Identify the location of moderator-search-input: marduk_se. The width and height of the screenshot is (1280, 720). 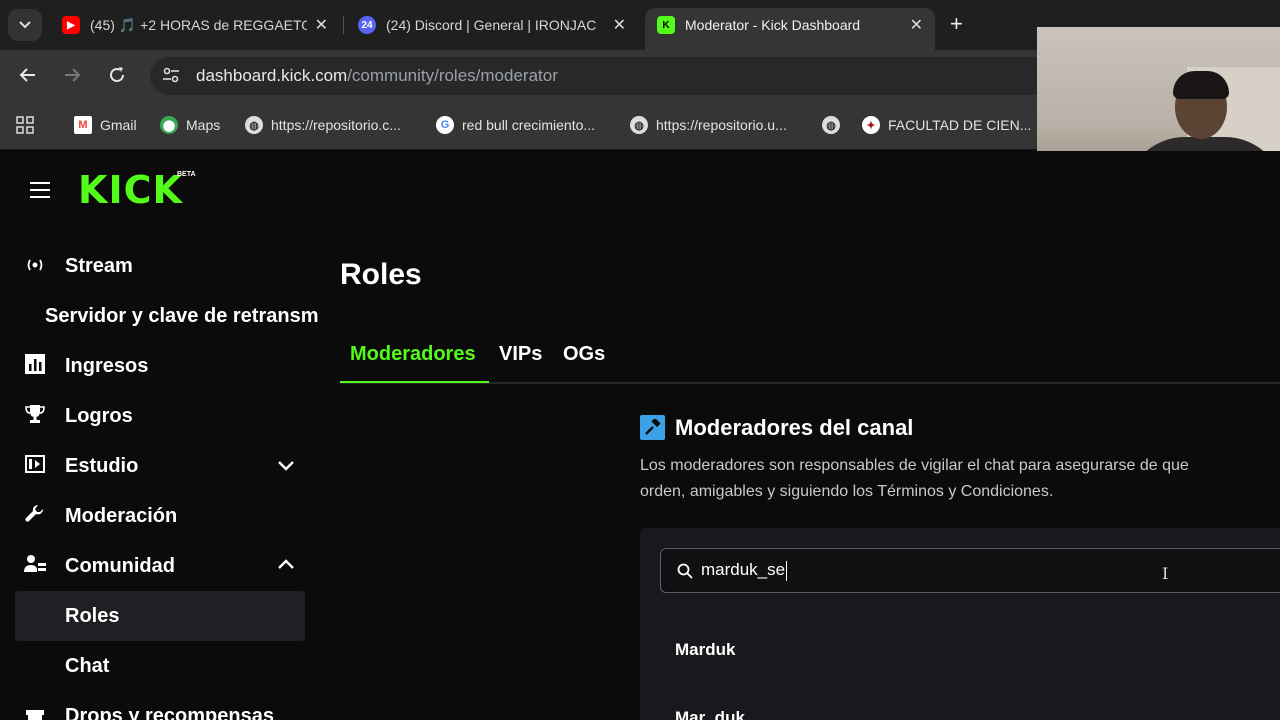
(970, 570).